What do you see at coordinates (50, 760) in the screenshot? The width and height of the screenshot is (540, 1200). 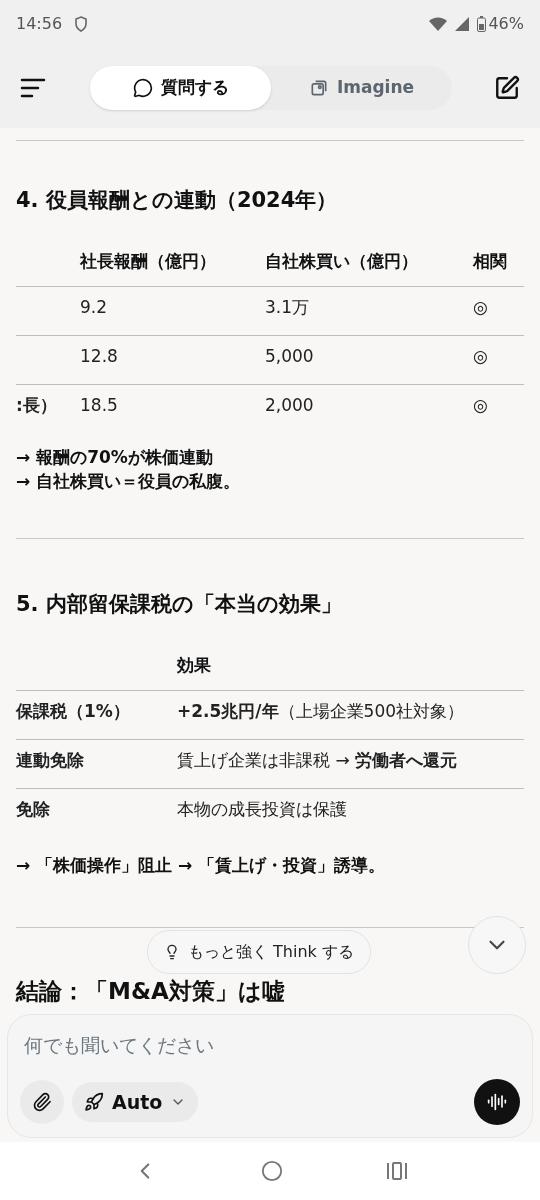 I see `table-cell-text: 連動免除` at bounding box center [50, 760].